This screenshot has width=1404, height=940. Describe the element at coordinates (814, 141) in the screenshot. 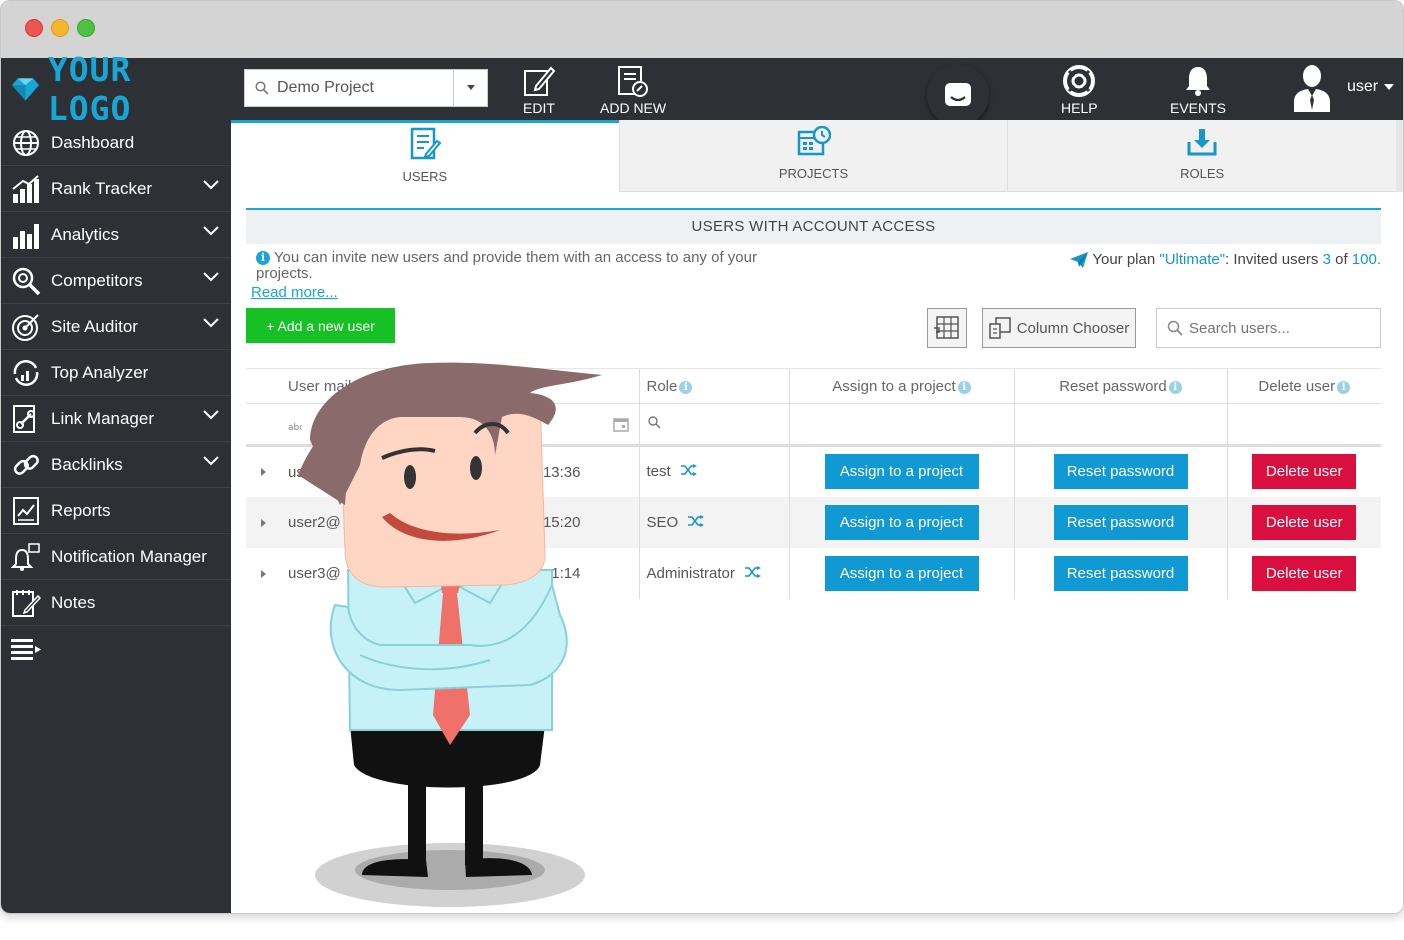

I see `calendar-clock-icon` at that location.